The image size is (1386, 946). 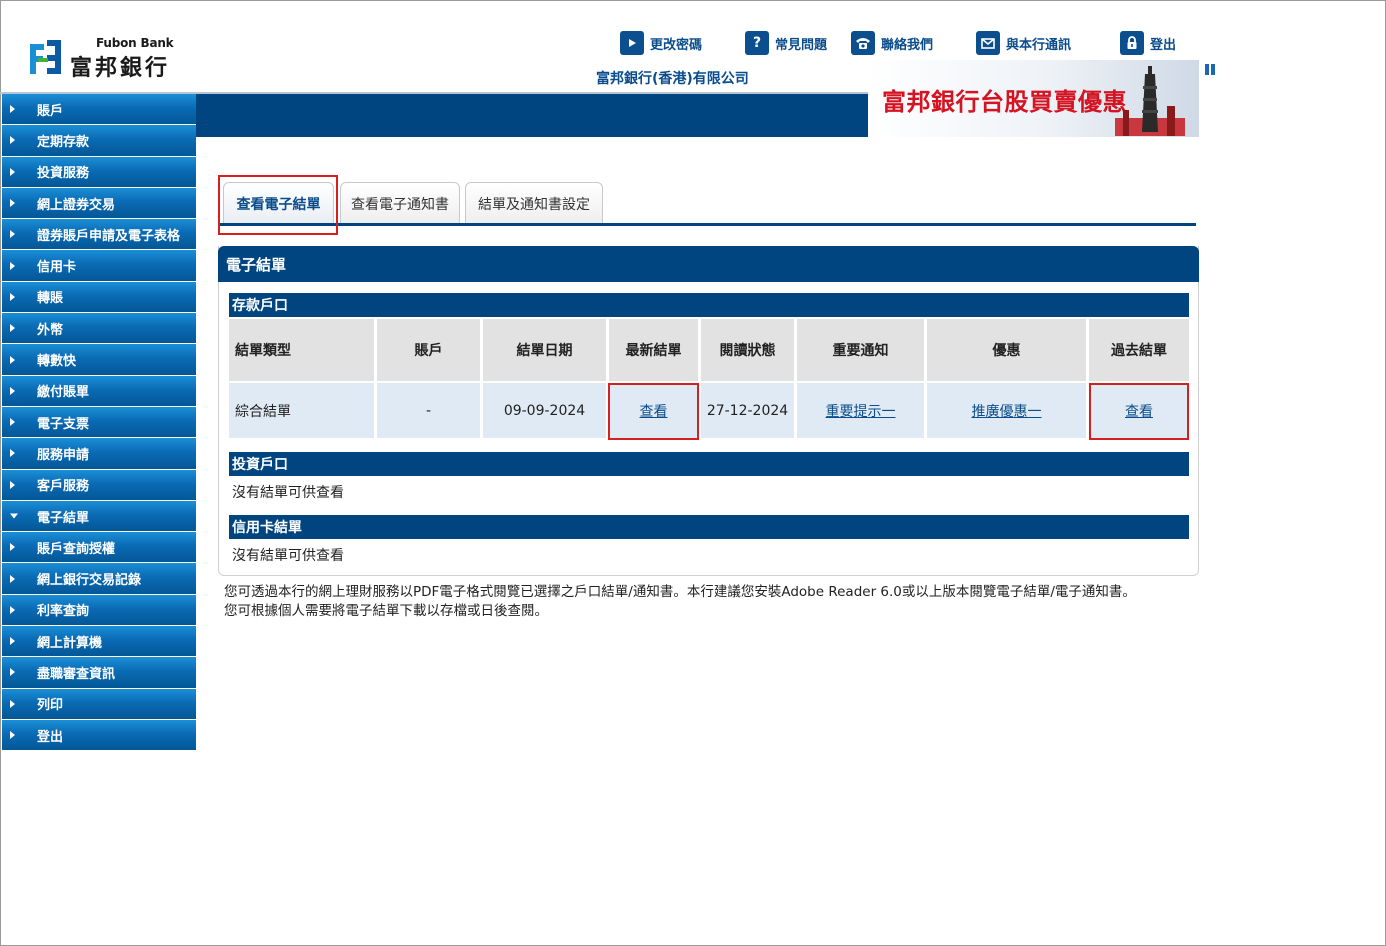 I want to click on promo-banner: 富邦銀行台股買賣優惠, so click(x=1033, y=98).